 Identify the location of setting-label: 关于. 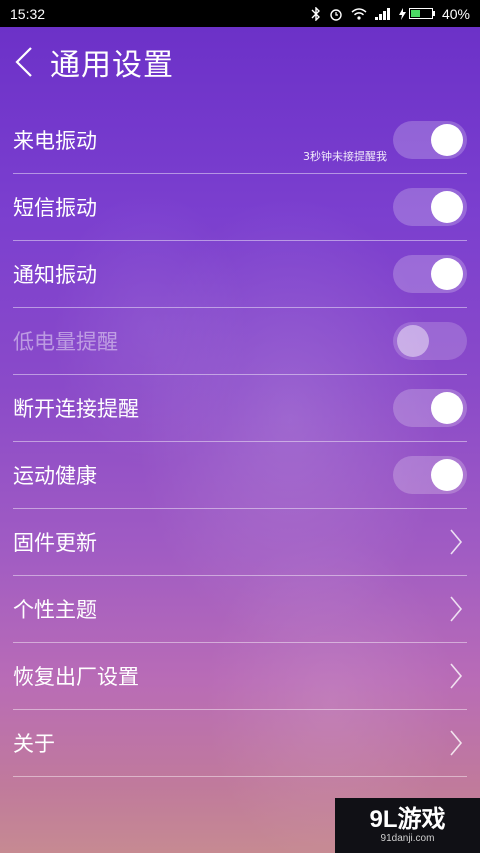
(34, 744).